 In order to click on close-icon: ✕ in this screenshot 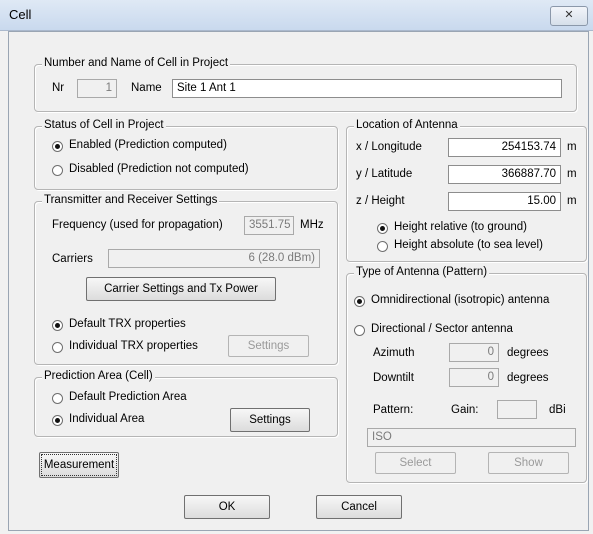, I will do `click(569, 15)`.